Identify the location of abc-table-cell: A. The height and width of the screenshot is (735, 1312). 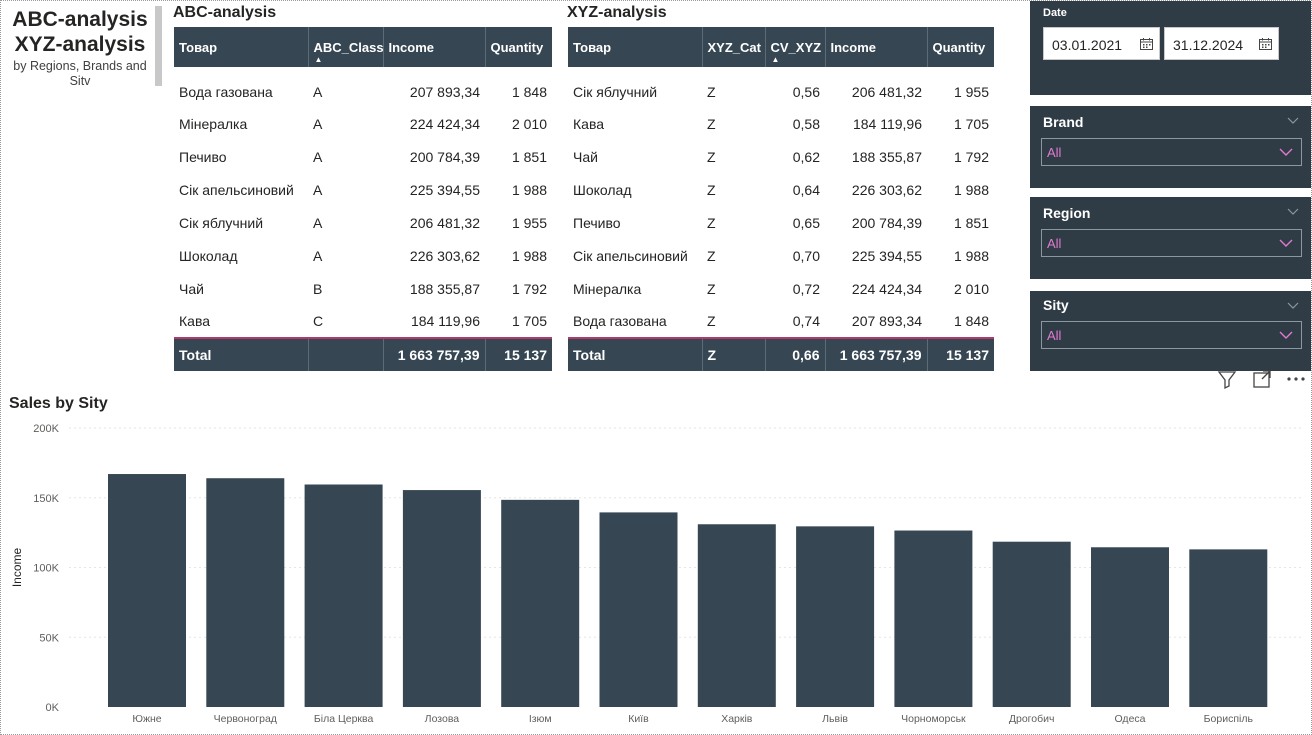
(318, 256).